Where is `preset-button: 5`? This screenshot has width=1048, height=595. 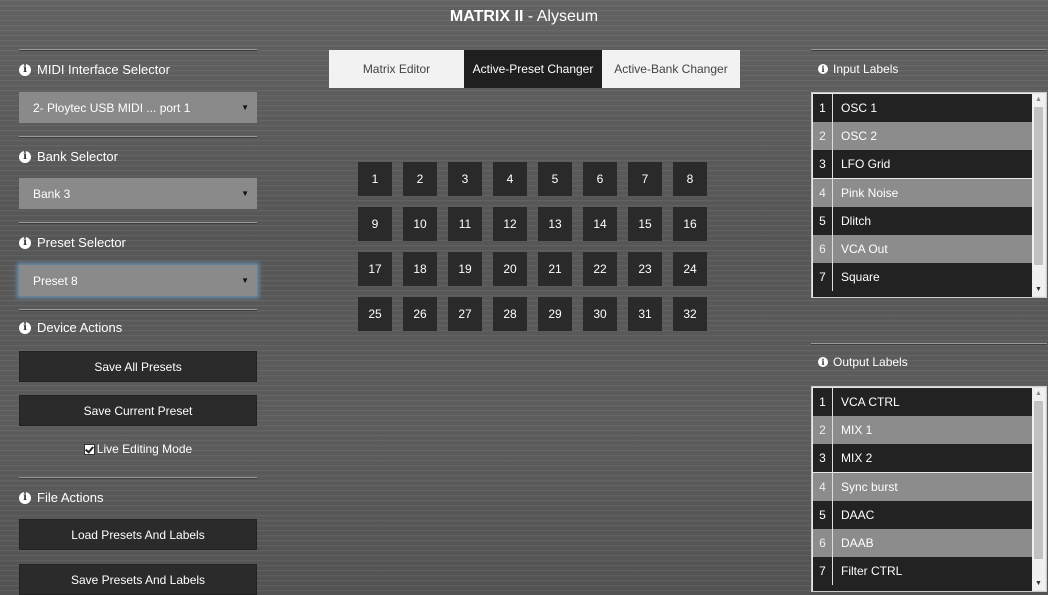
preset-button: 5 is located at coordinates (555, 179).